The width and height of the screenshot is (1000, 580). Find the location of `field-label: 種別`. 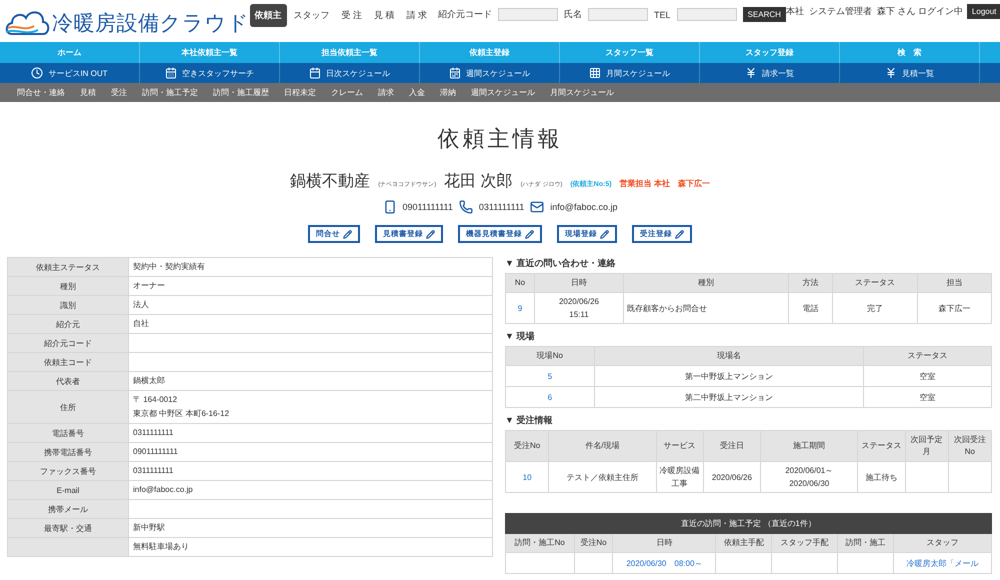

field-label: 種別 is located at coordinates (68, 286).